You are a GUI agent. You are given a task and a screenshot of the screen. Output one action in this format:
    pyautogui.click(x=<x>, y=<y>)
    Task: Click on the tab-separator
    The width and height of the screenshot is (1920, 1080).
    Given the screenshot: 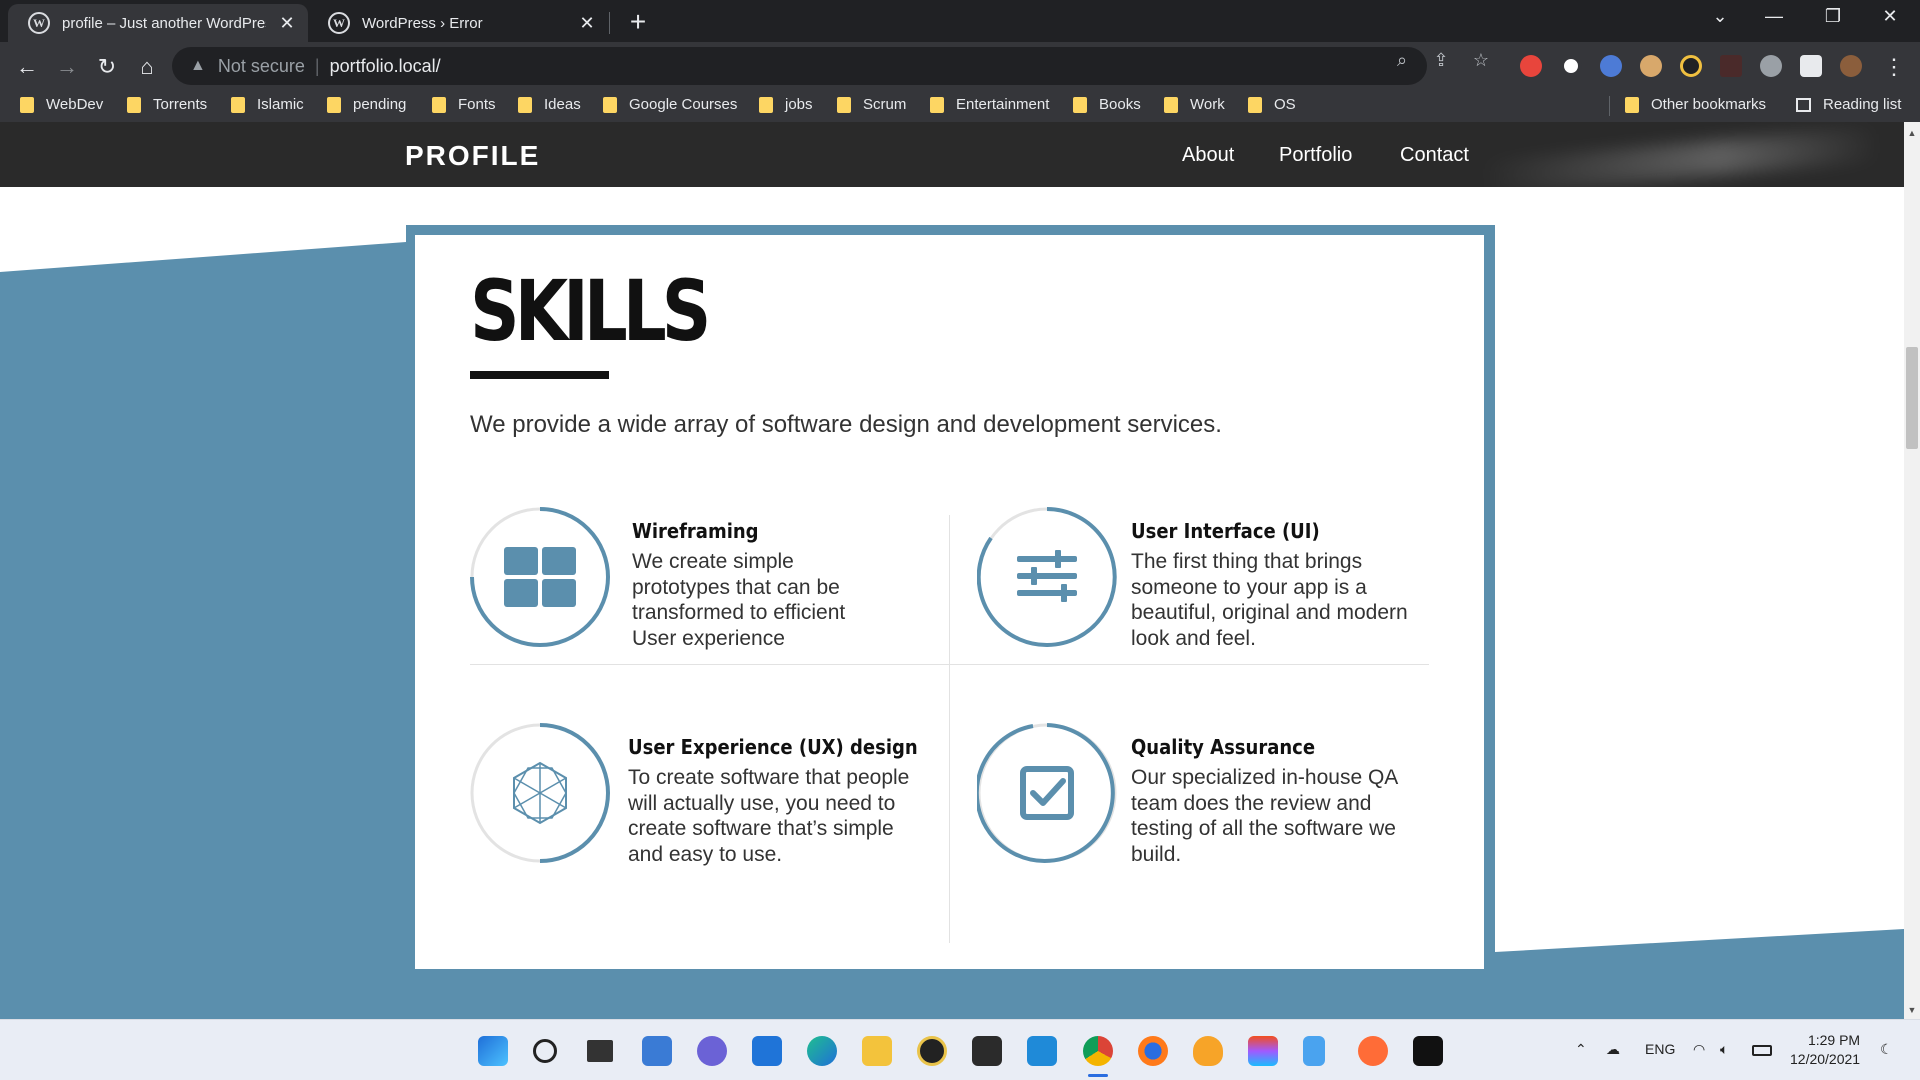 What is the action you would take?
    pyautogui.click(x=609, y=23)
    